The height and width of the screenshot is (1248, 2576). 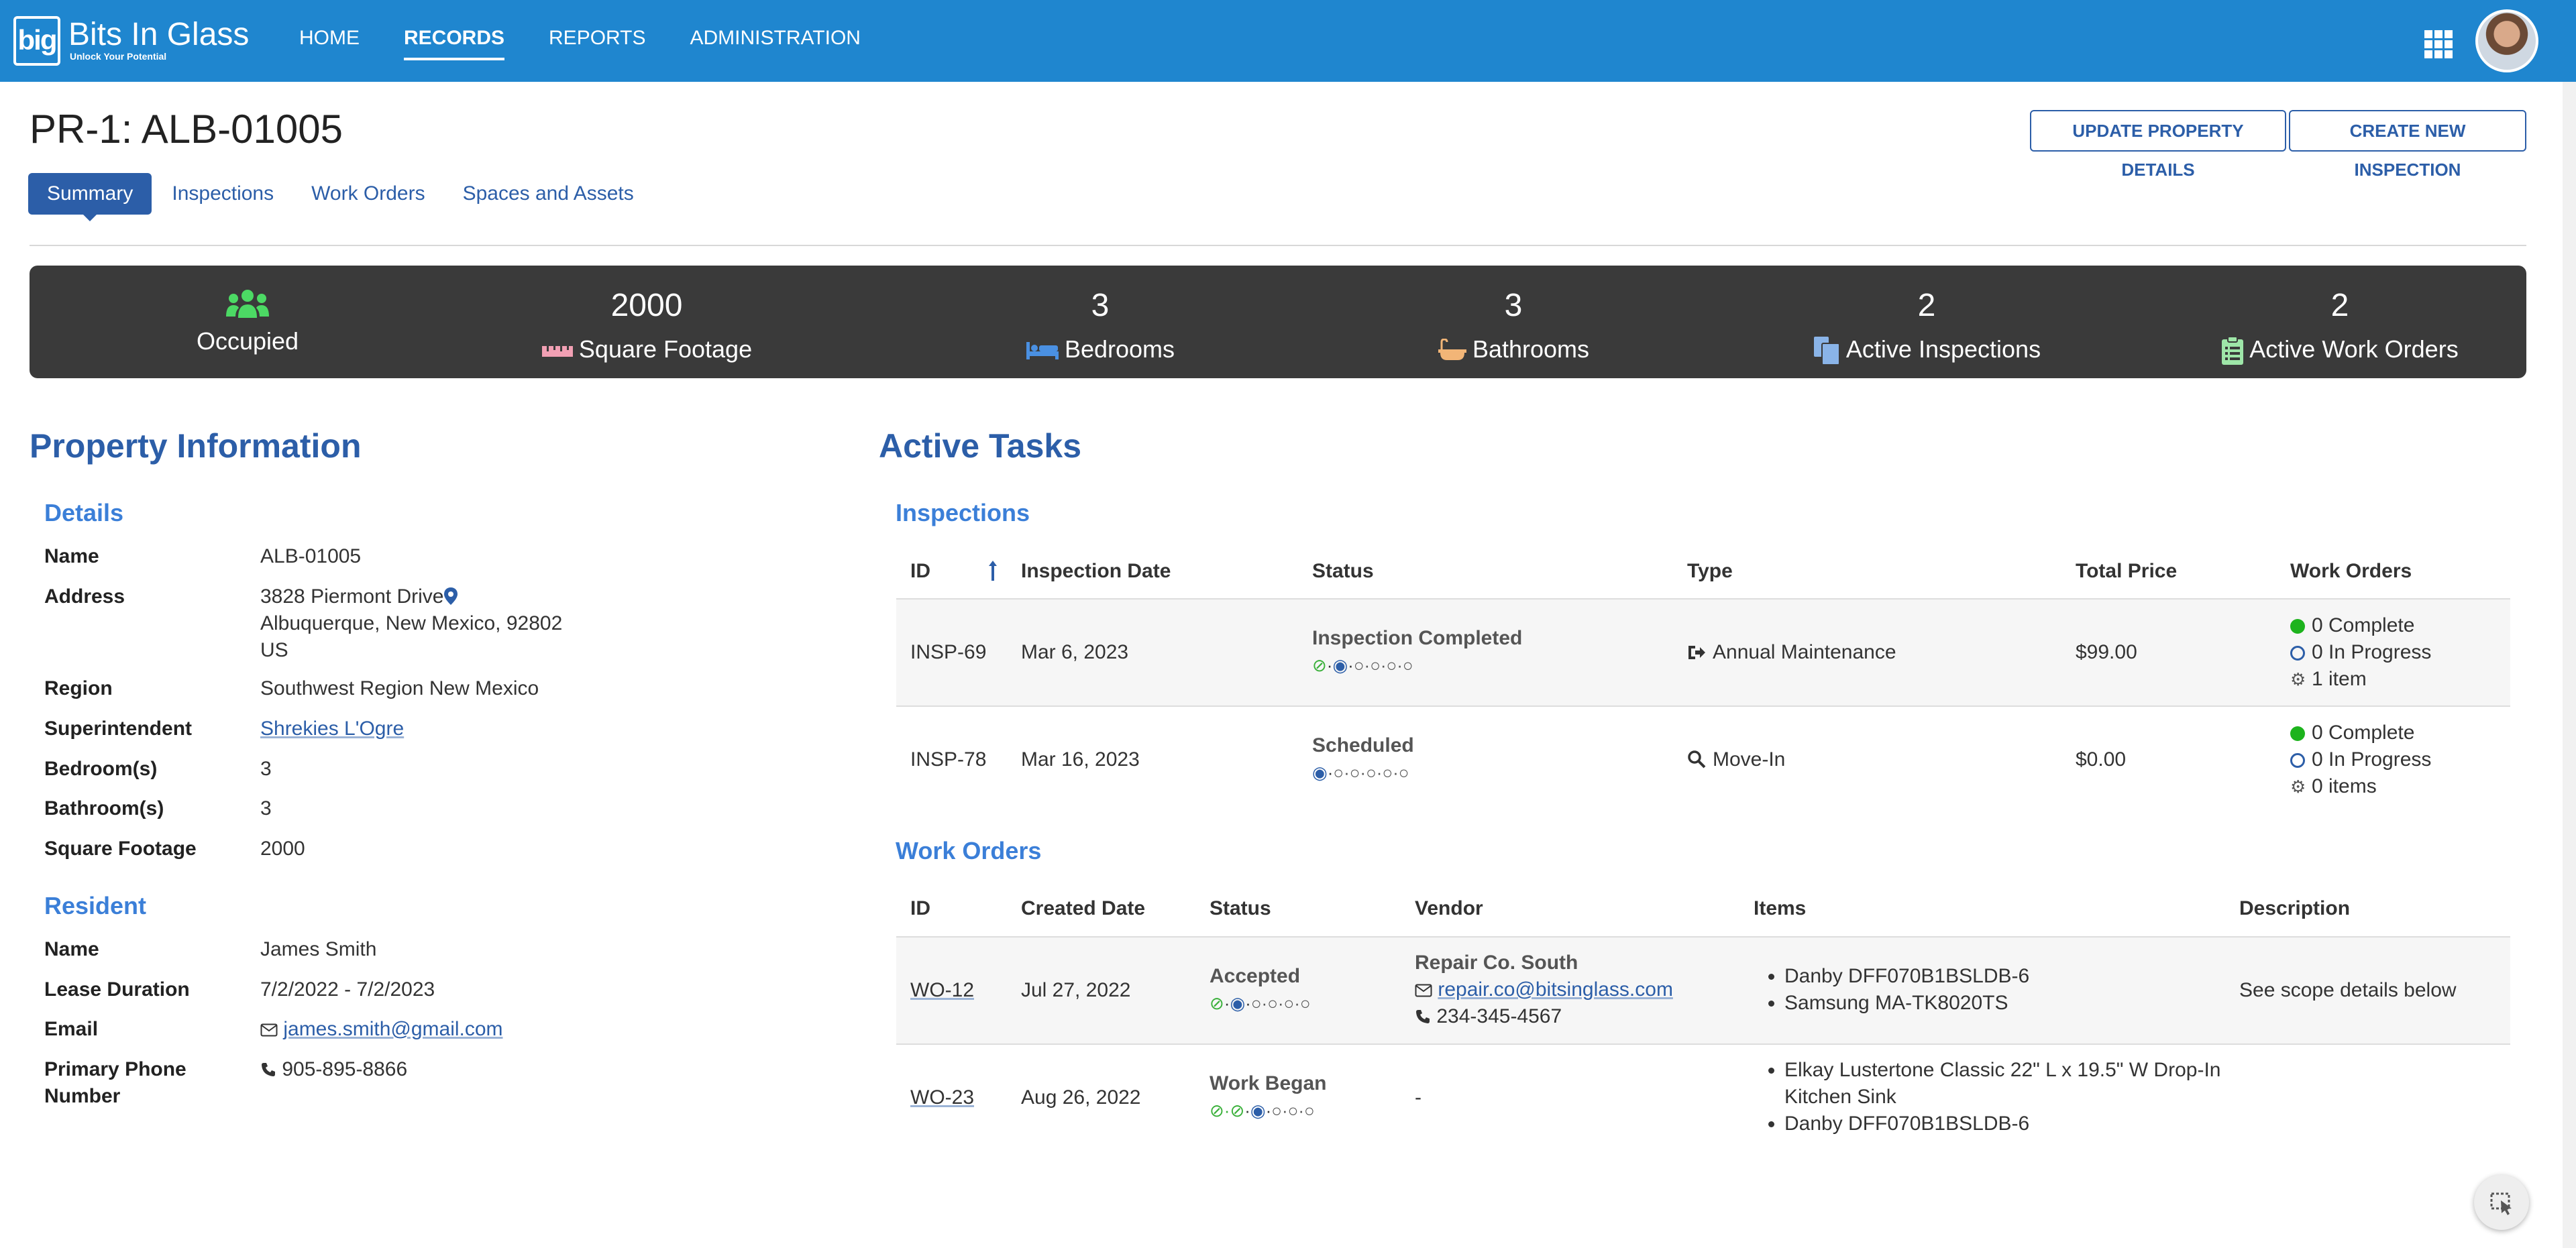 What do you see at coordinates (1906, 1003) in the screenshot?
I see `list-item: Samsung MA-TK8020TS` at bounding box center [1906, 1003].